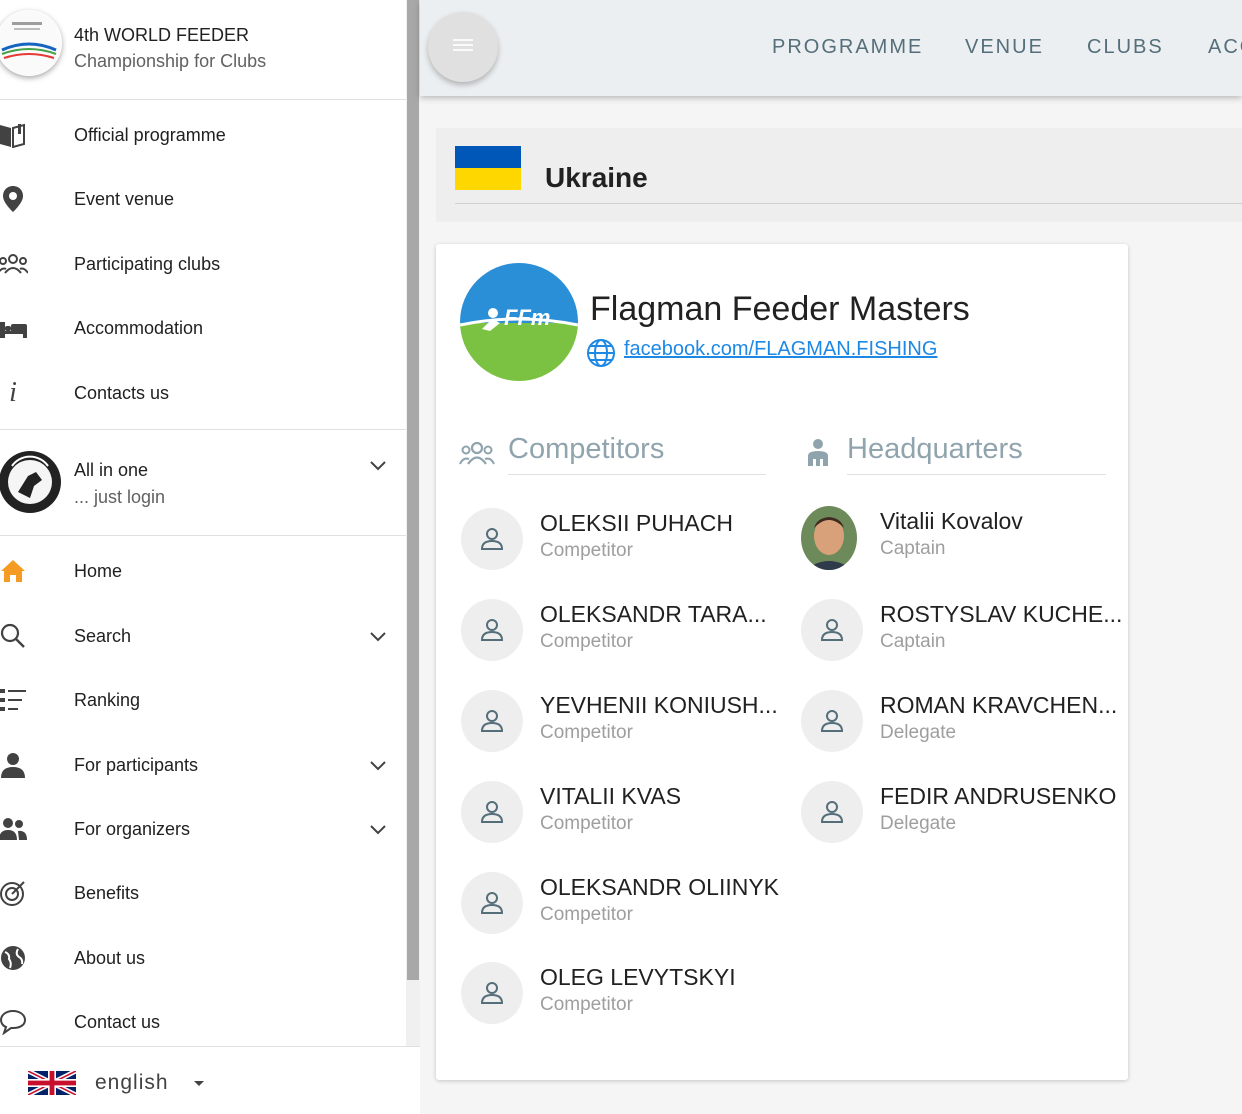 The height and width of the screenshot is (1114, 1242). I want to click on club-logo: FFm, so click(519, 322).